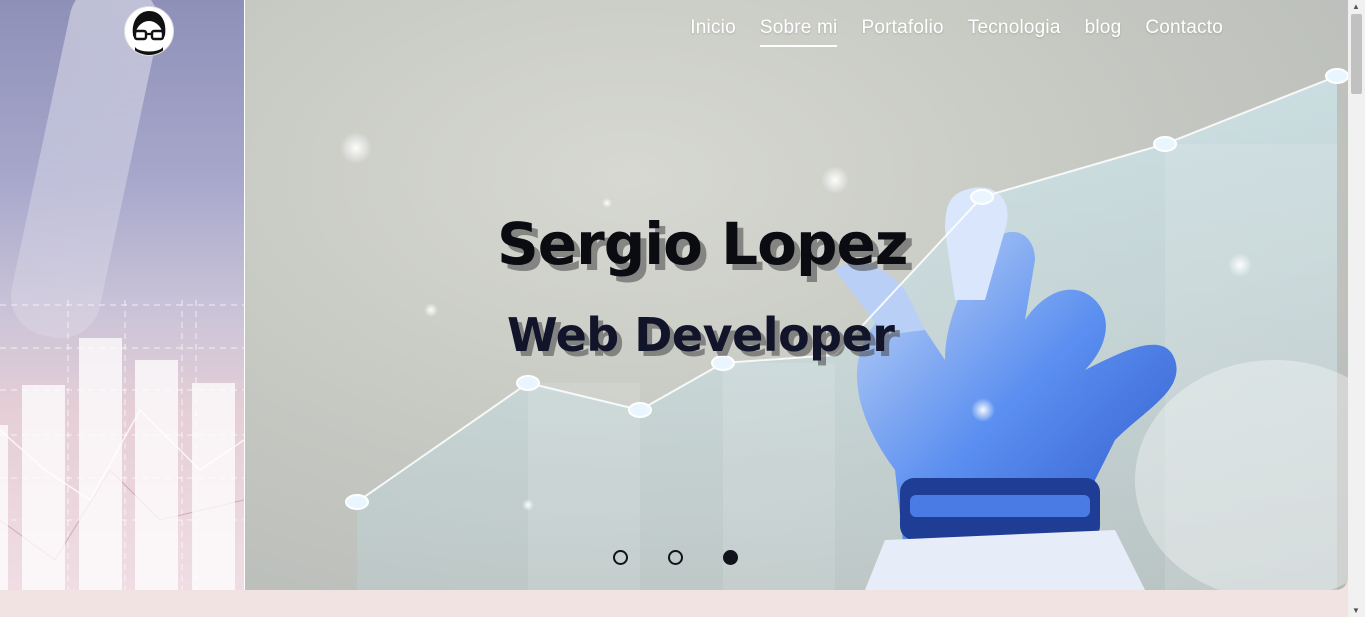 Image resolution: width=1365 pixels, height=617 pixels. I want to click on nav-item-tecnologia: Tecnologia, so click(1014, 32).